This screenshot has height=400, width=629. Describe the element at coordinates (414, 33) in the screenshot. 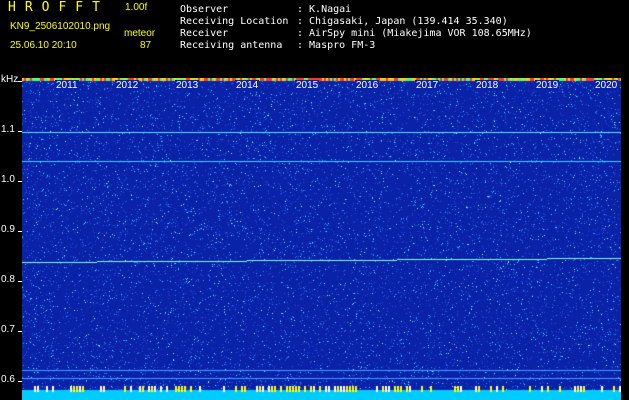

I see `info-value-receiver: : AirSpy mini (Miakejima VOR 108.65MHz)` at that location.